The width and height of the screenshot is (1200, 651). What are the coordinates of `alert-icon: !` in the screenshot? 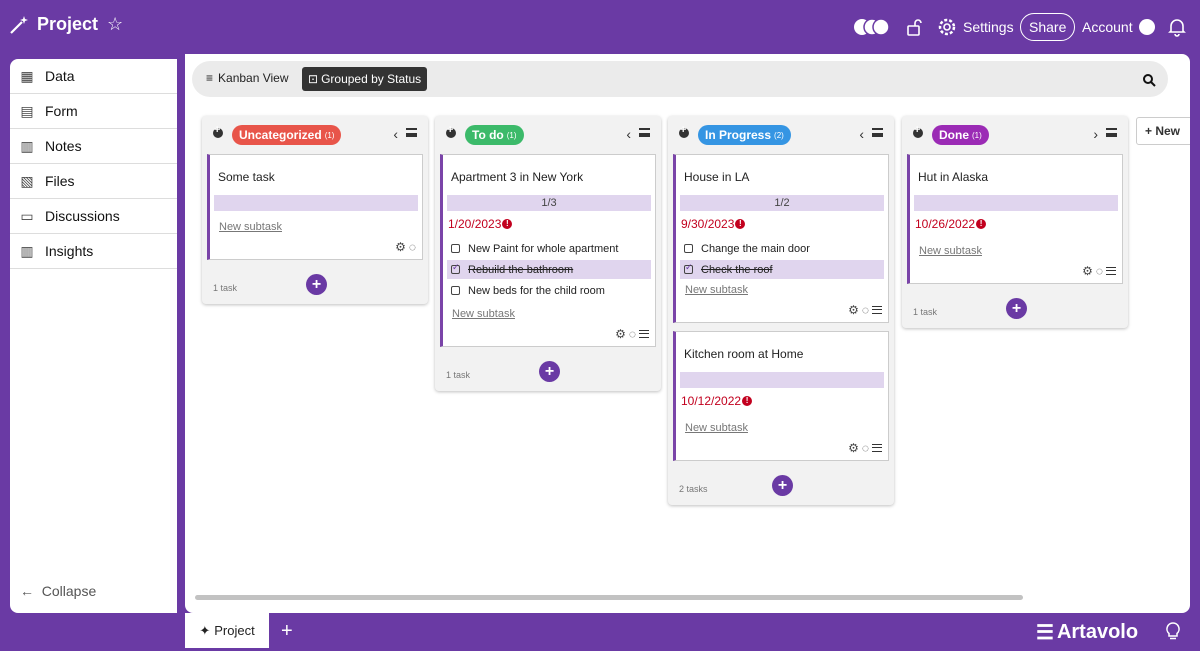 It's located at (507, 224).